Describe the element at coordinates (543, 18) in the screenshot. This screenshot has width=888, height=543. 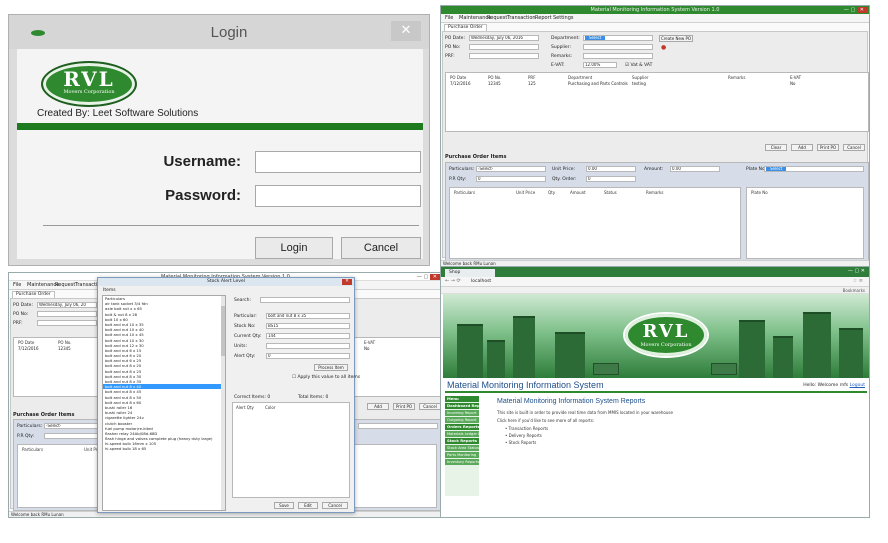
I see `menu-report: Report` at that location.